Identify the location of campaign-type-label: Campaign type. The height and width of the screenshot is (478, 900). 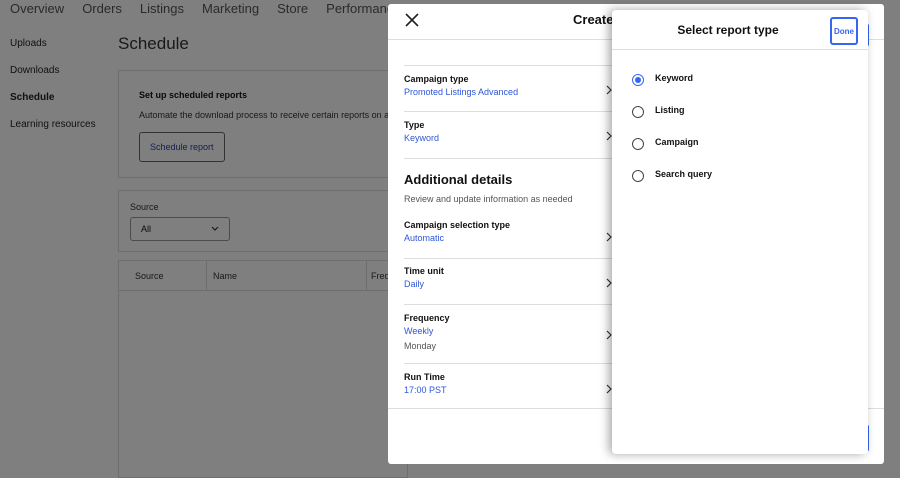
(436, 79).